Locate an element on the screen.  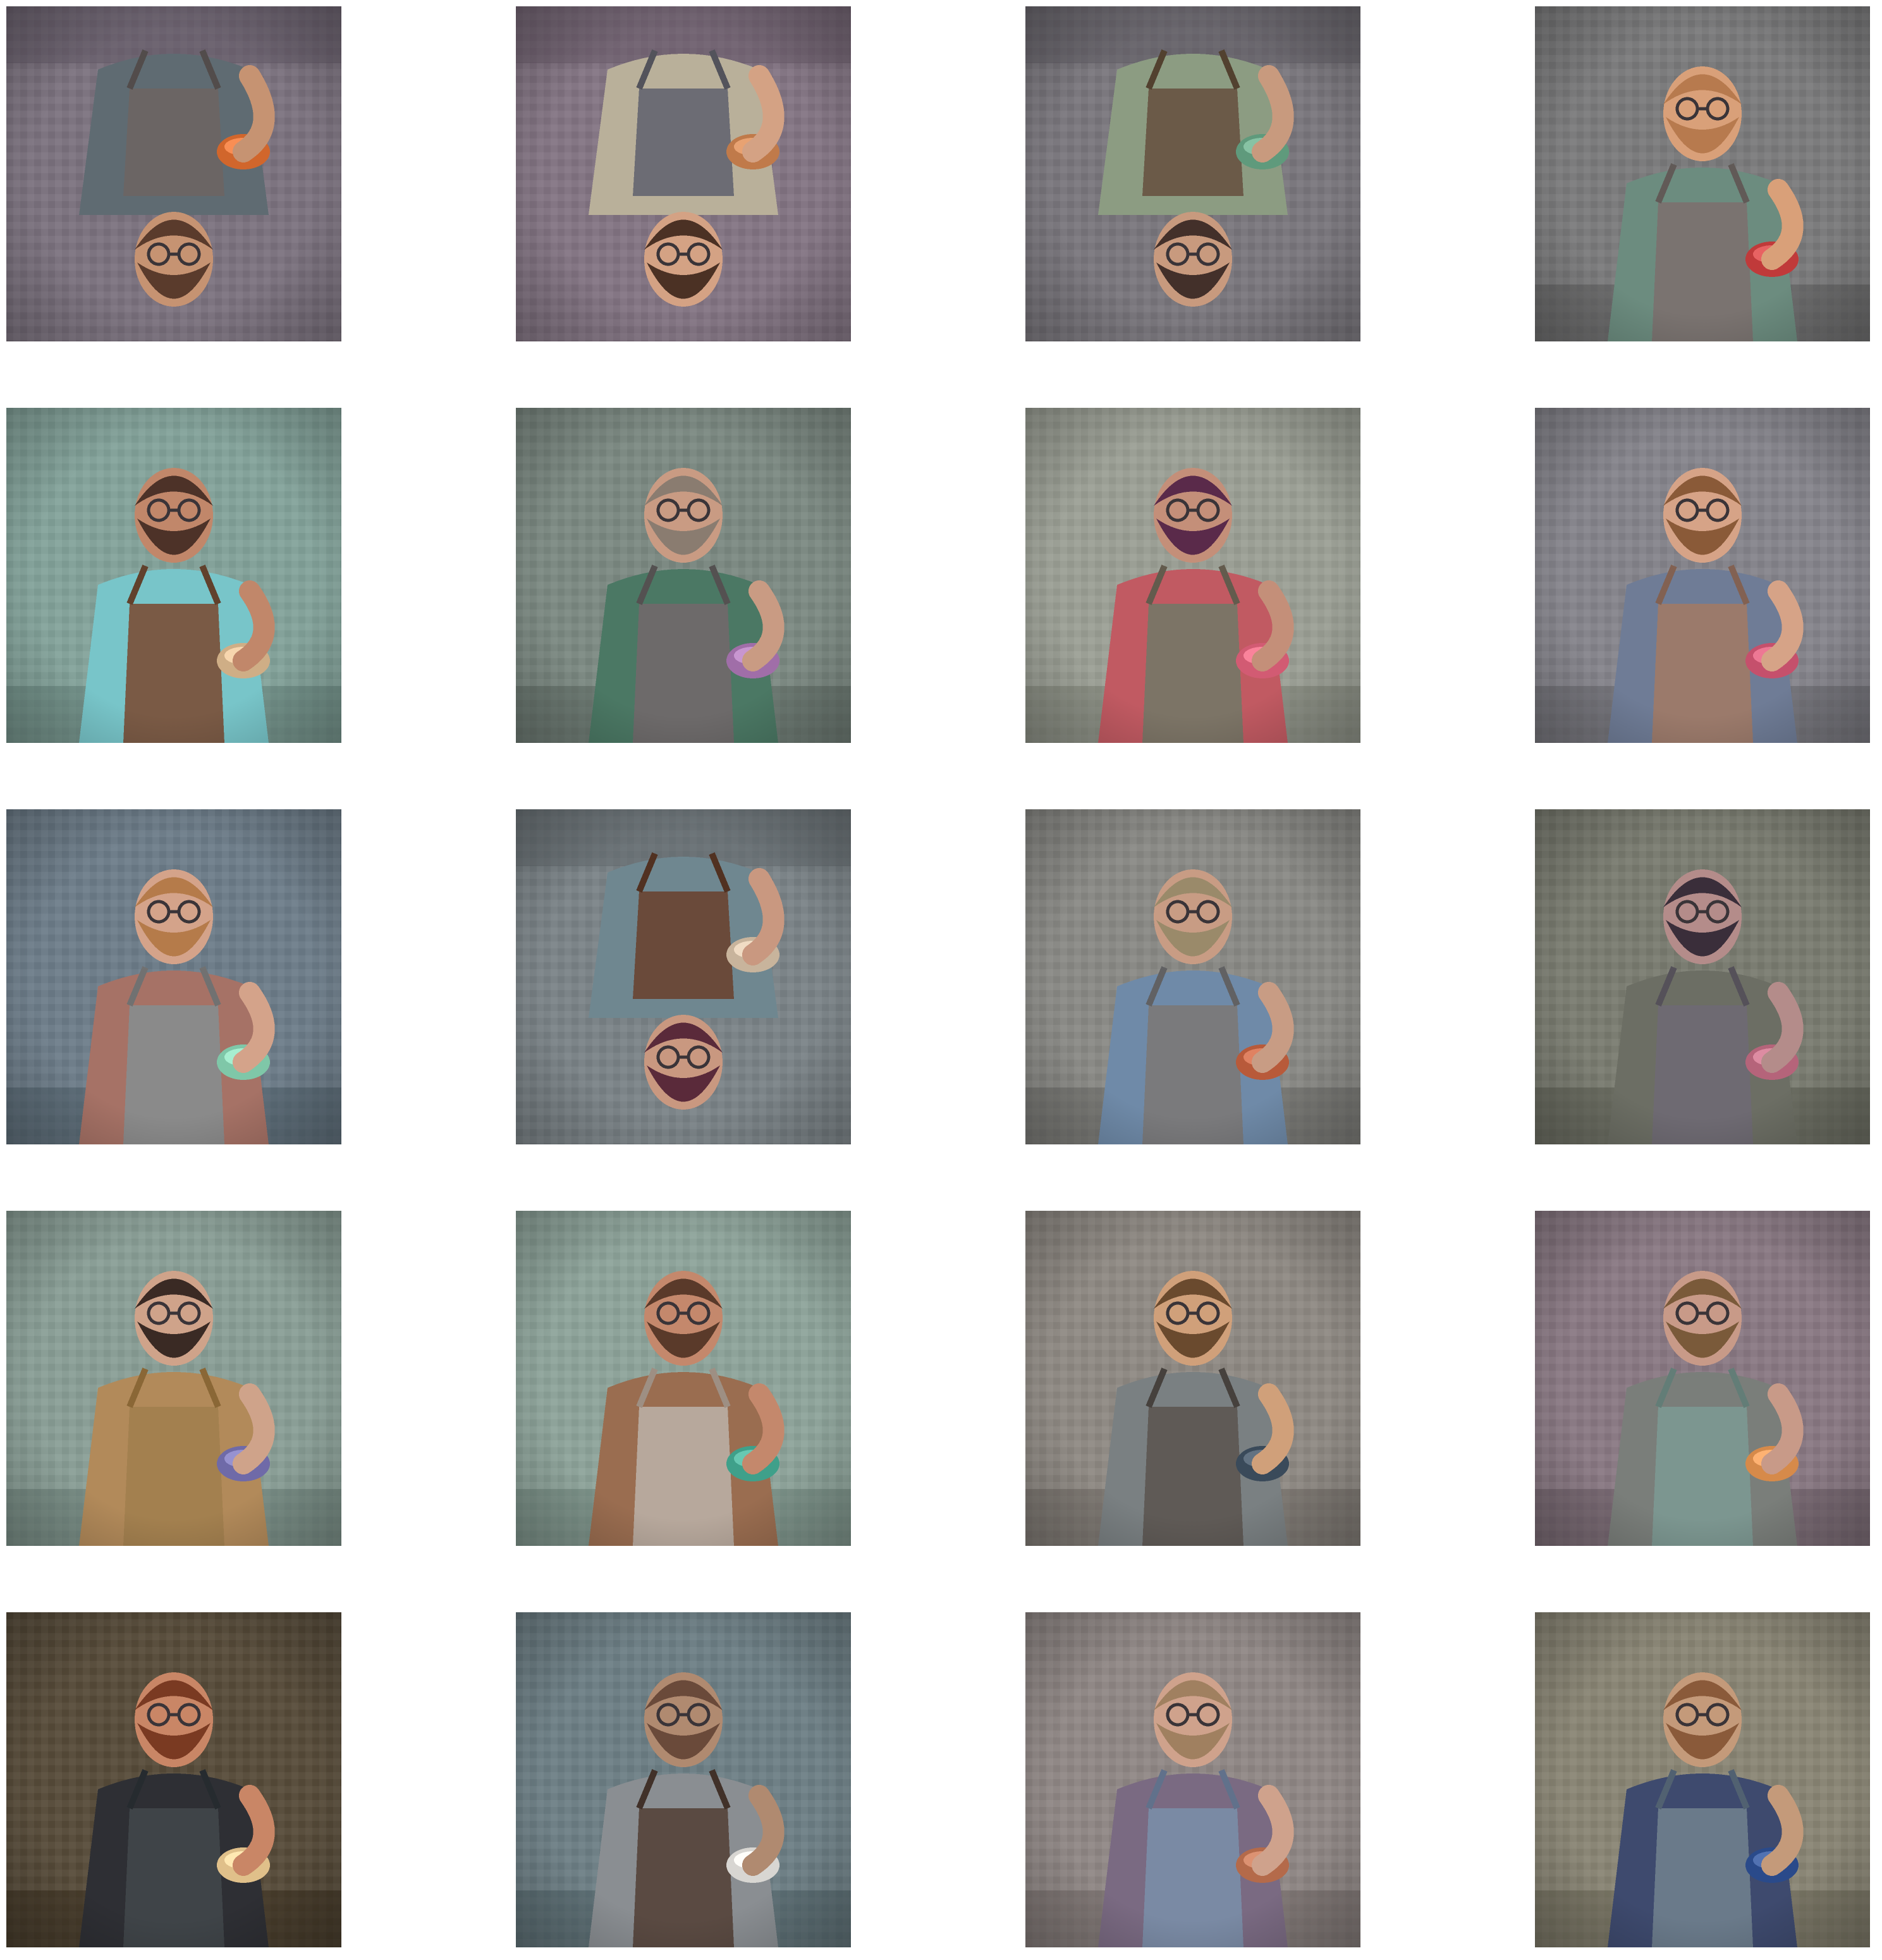
image-tile-8-bearded-man-squirrel-glasses is located at coordinates (1703, 575).